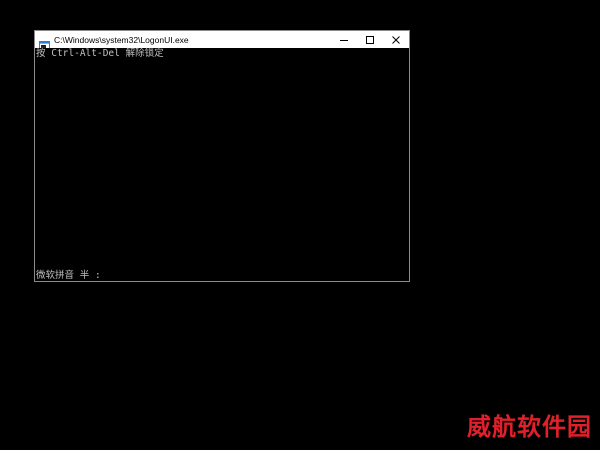 The height and width of the screenshot is (450, 600). I want to click on window-title: C:\Windows\system32\LogonUI.exe, so click(121, 39).